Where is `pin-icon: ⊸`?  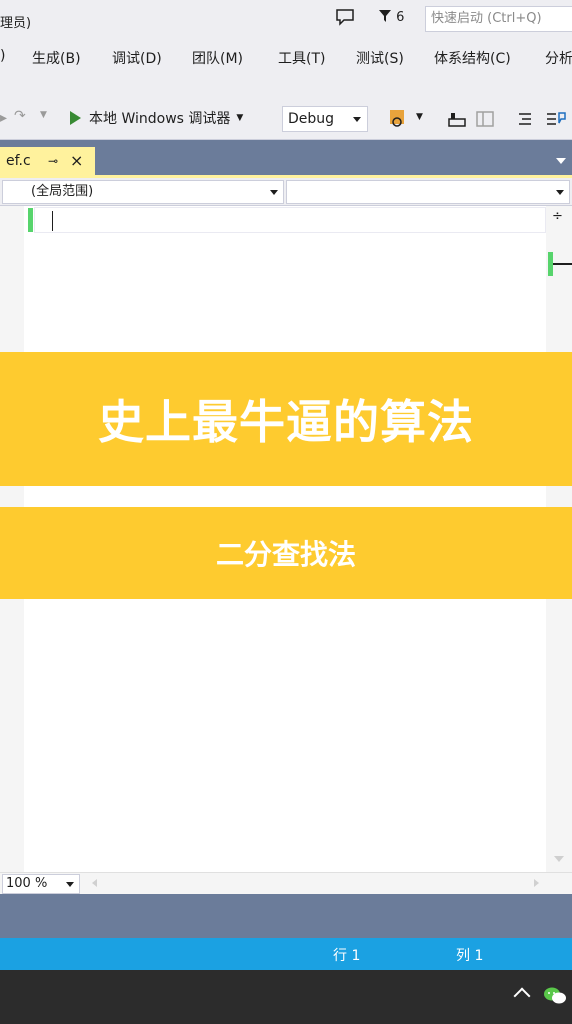
pin-icon: ⊸ is located at coordinates (53, 161).